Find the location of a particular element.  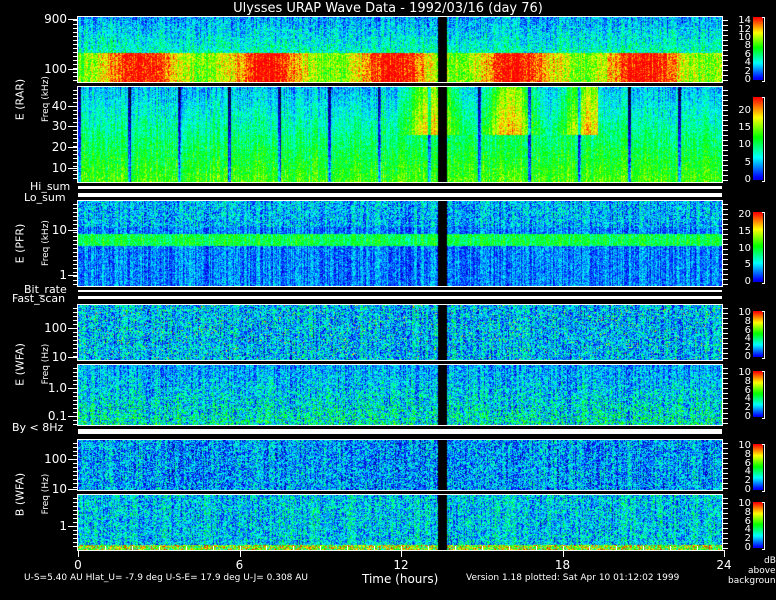

y-tick-label: 1 is located at coordinates (63, 275).